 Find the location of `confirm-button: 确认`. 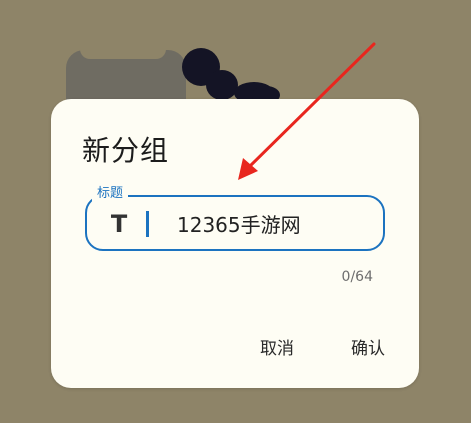

confirm-button: 确认 is located at coordinates (368, 349).